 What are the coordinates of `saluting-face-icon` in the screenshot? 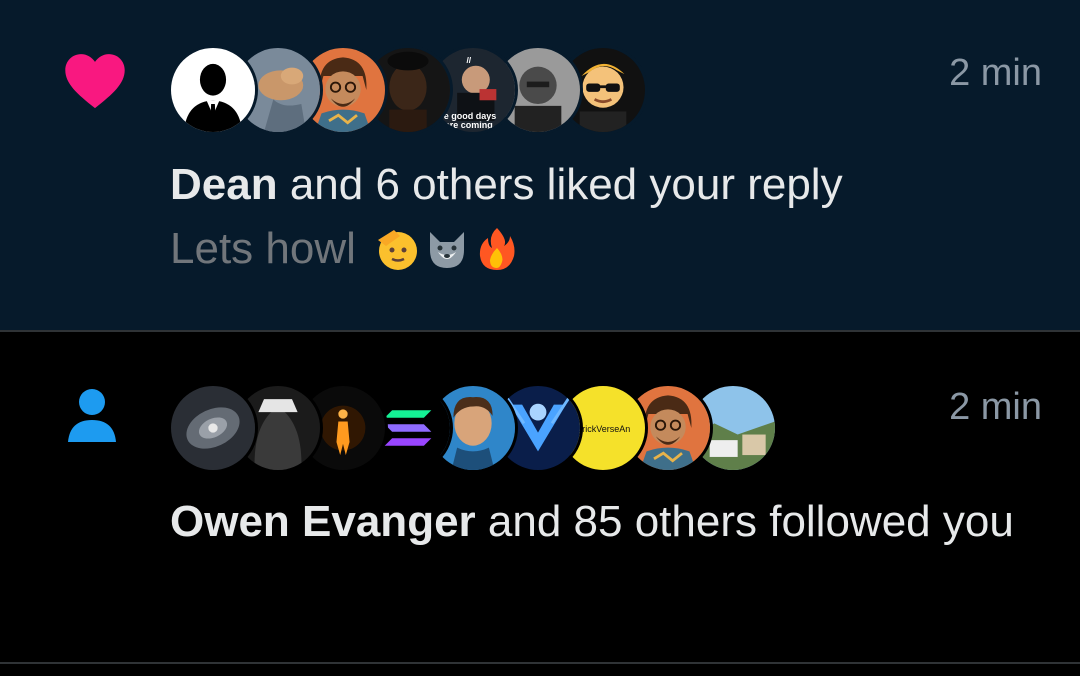 It's located at (397, 249).